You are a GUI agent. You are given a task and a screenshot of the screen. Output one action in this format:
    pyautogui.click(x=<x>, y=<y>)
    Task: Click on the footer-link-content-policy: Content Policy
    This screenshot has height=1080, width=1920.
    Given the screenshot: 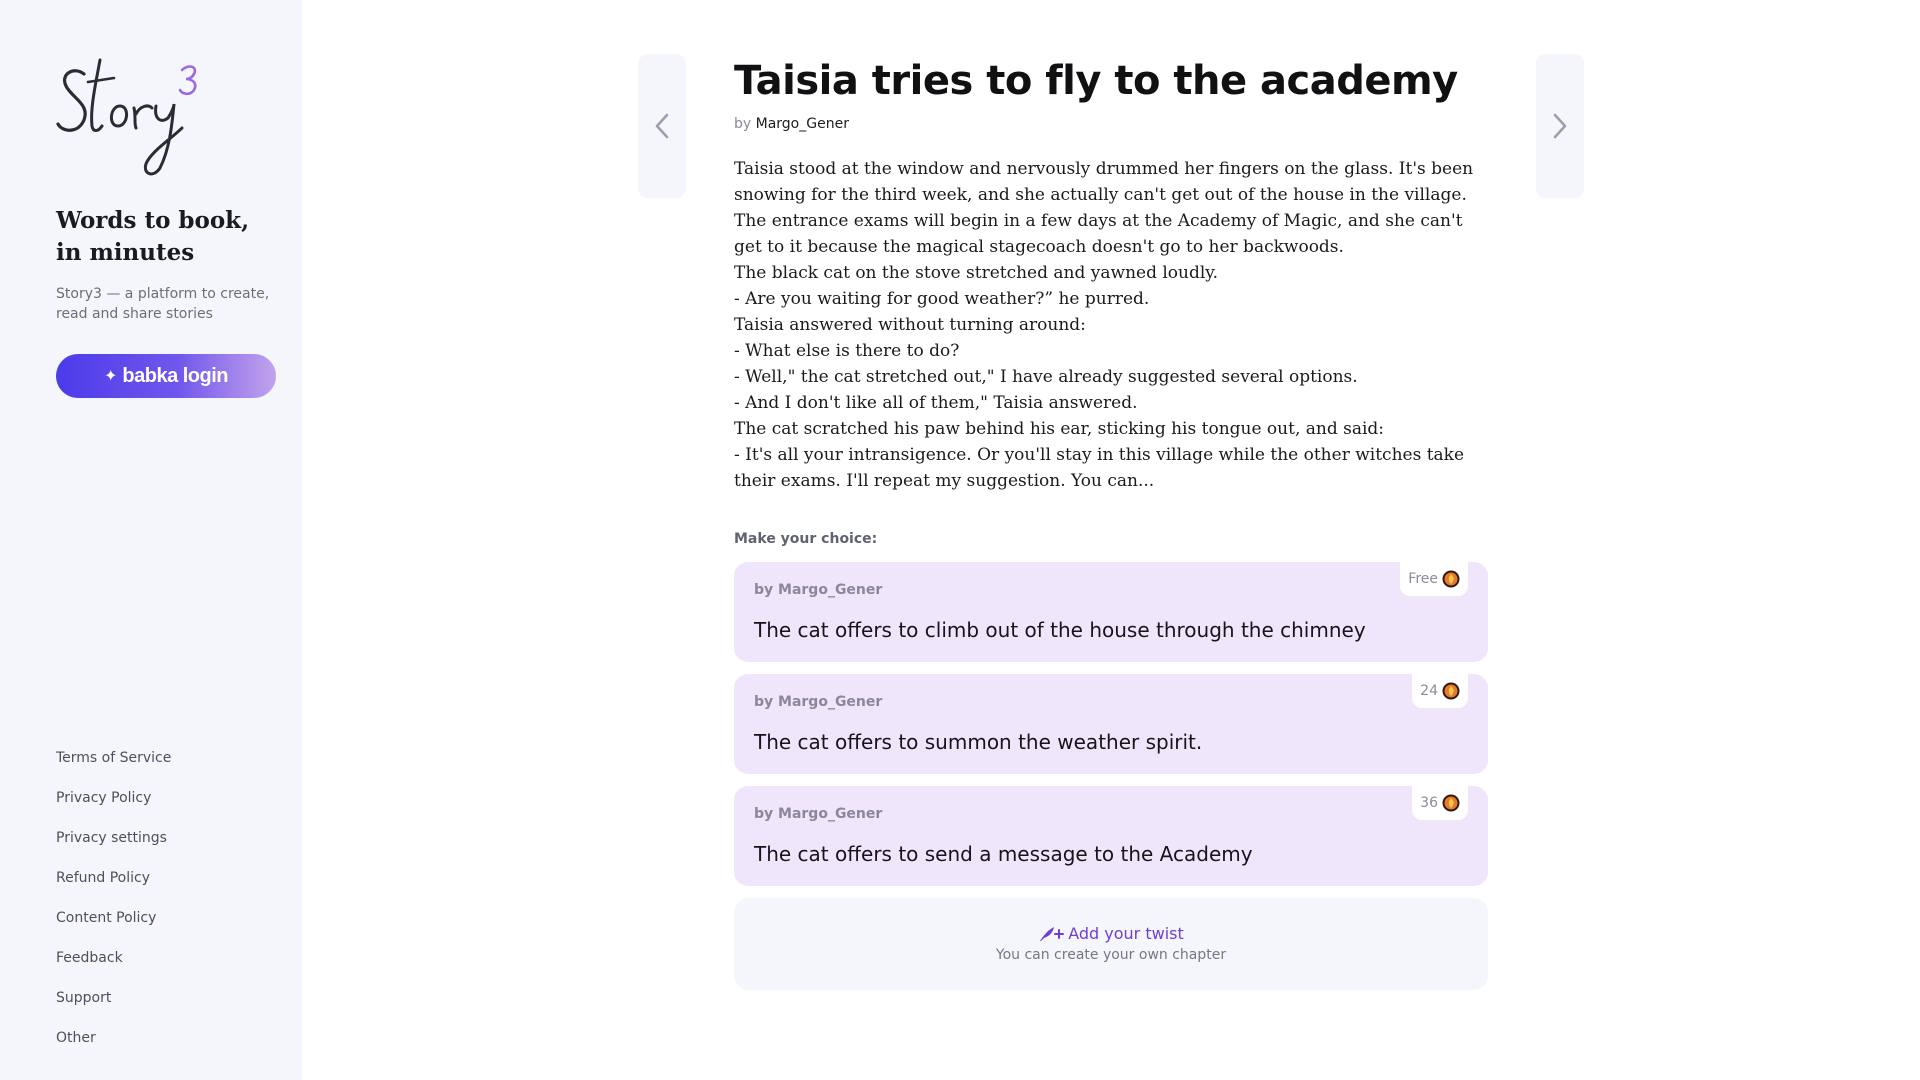 What is the action you would take?
    pyautogui.click(x=113, y=928)
    